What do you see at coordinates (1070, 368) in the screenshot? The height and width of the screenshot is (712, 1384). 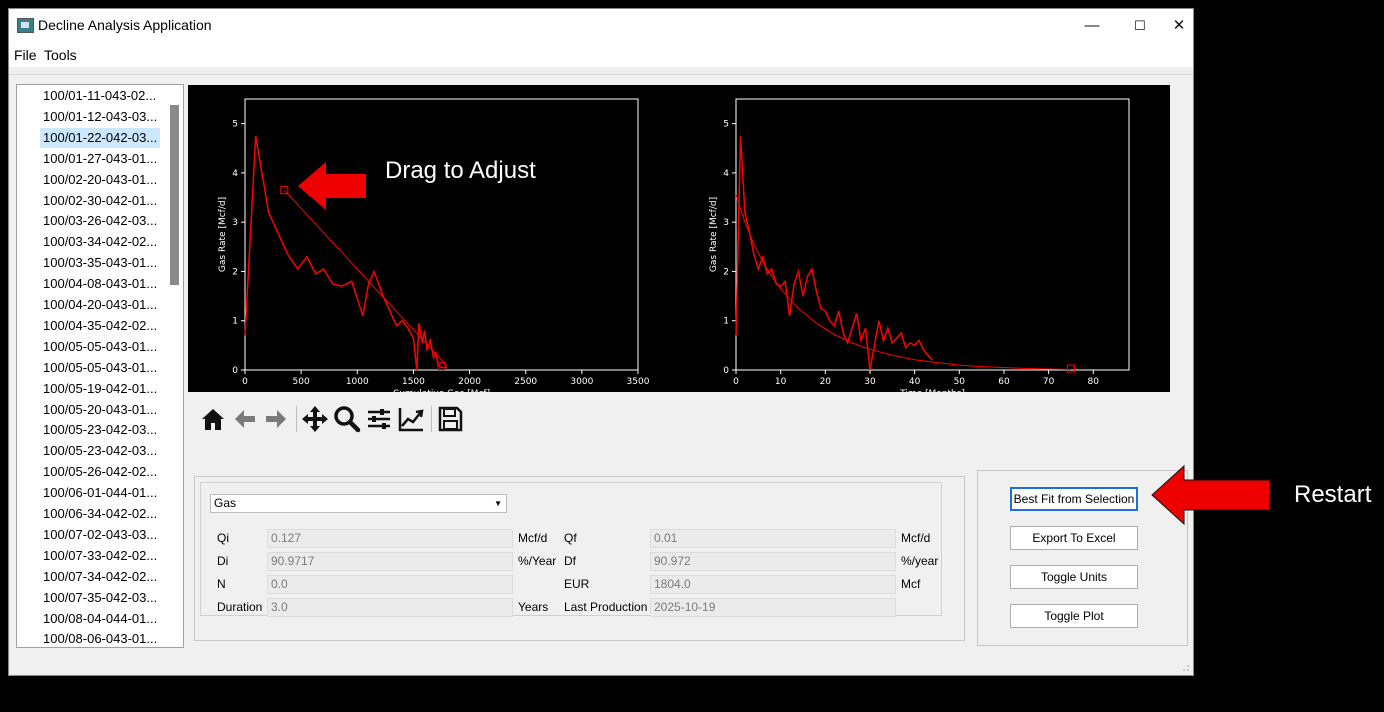 I see `drag-handle` at bounding box center [1070, 368].